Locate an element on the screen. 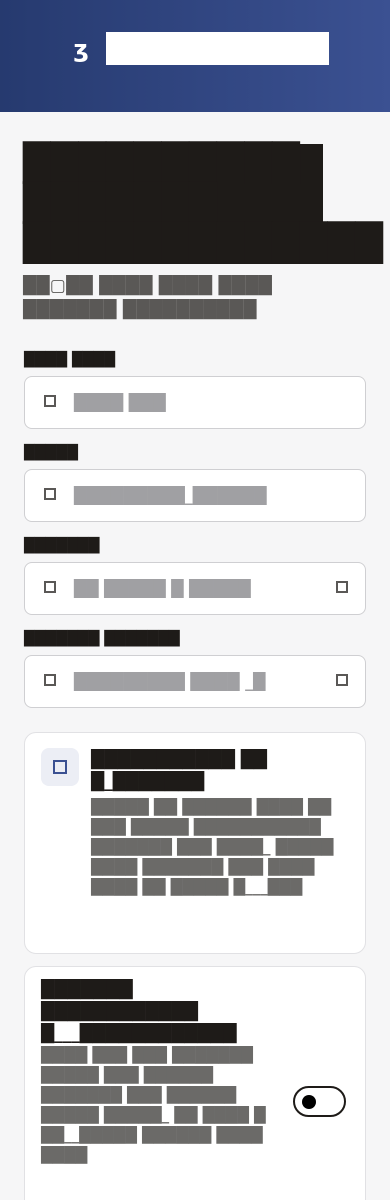 The image size is (390, 1200). field-value: ██ █████ █ █████ is located at coordinates (162, 588).